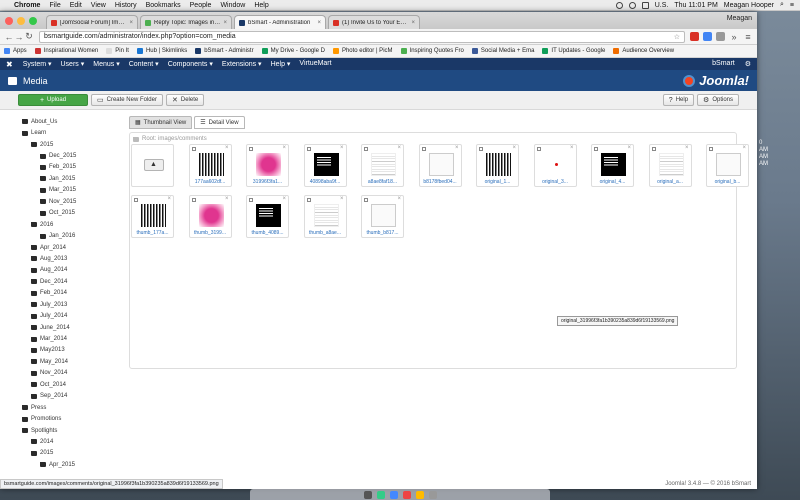 The width and height of the screenshot is (800, 500). Describe the element at coordinates (72, 201) in the screenshot. I see `folder-tree-item: Nov_2015` at that location.